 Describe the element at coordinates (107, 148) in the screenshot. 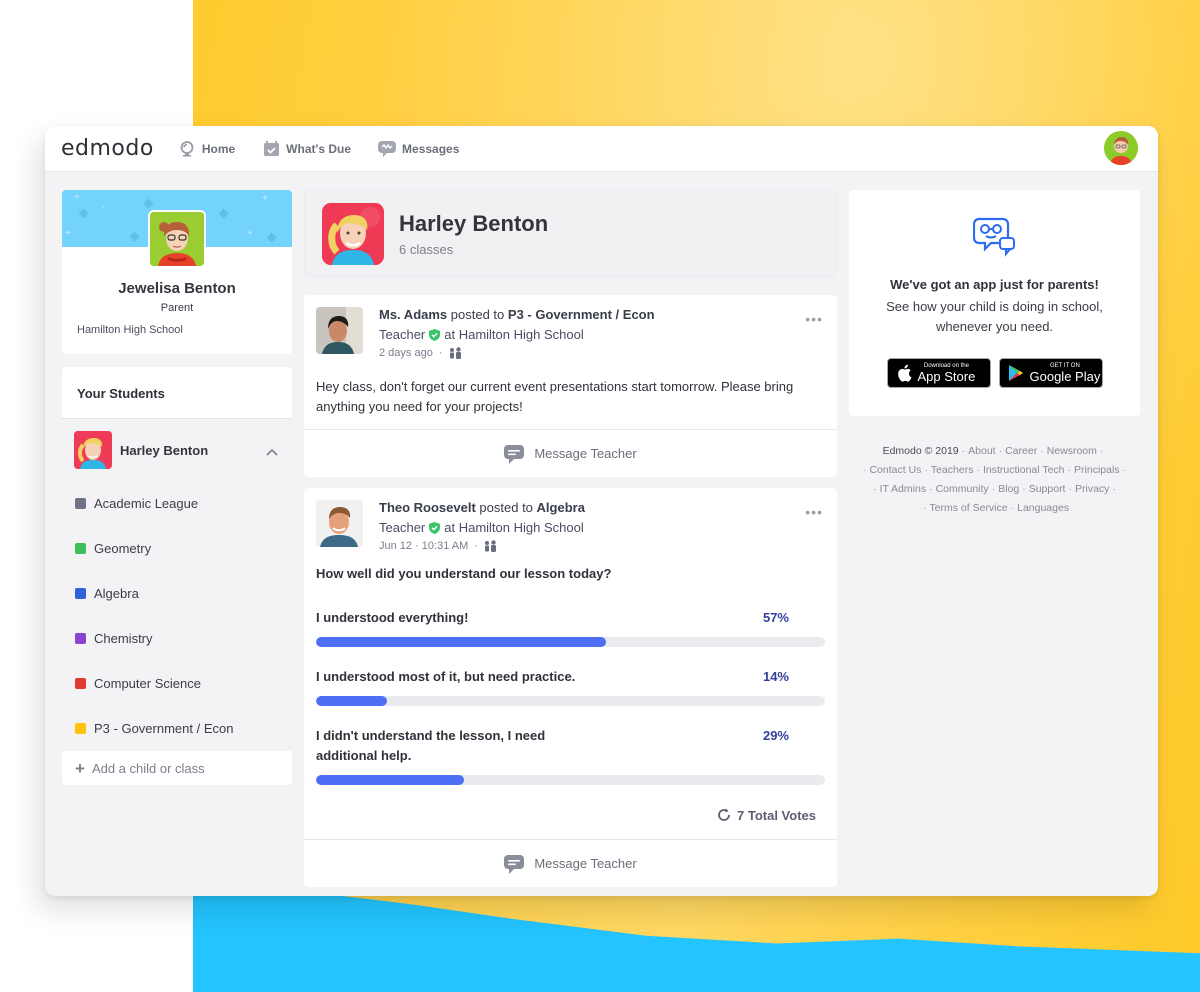

I see `edmodo-logo: edmodo` at that location.